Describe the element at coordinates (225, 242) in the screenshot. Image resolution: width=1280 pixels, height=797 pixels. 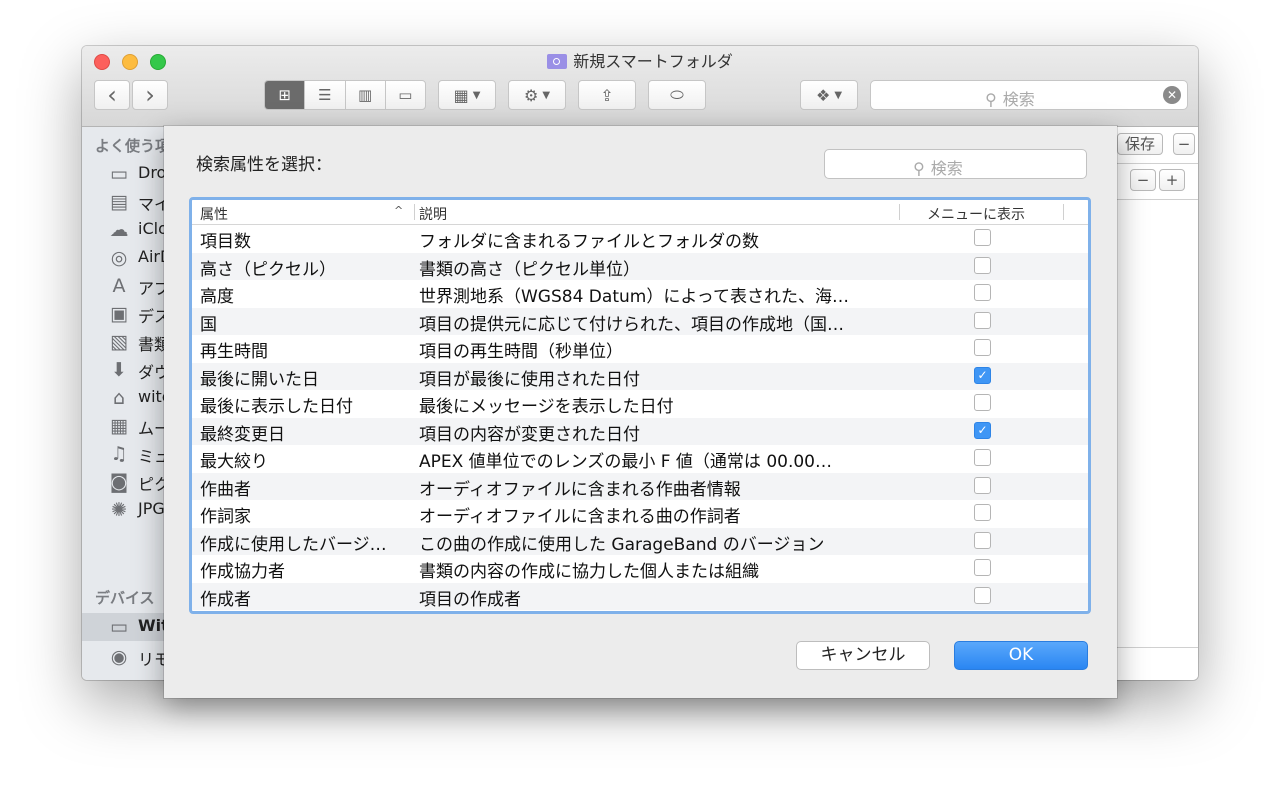
I see `attribute-name-cell: 項目数` at that location.